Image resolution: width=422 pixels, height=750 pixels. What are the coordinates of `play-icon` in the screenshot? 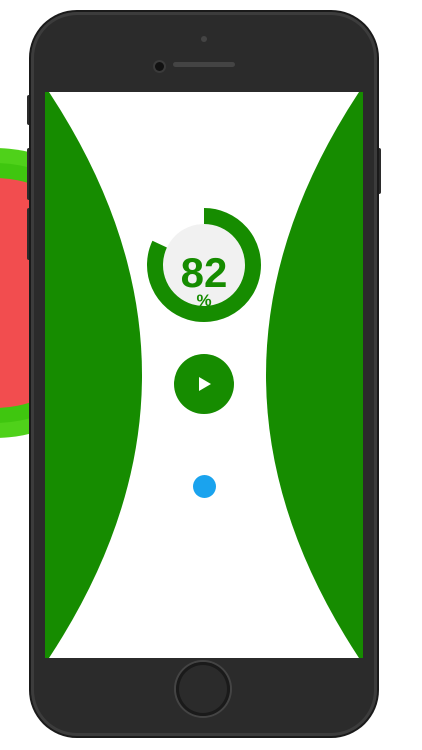 It's located at (205, 384).